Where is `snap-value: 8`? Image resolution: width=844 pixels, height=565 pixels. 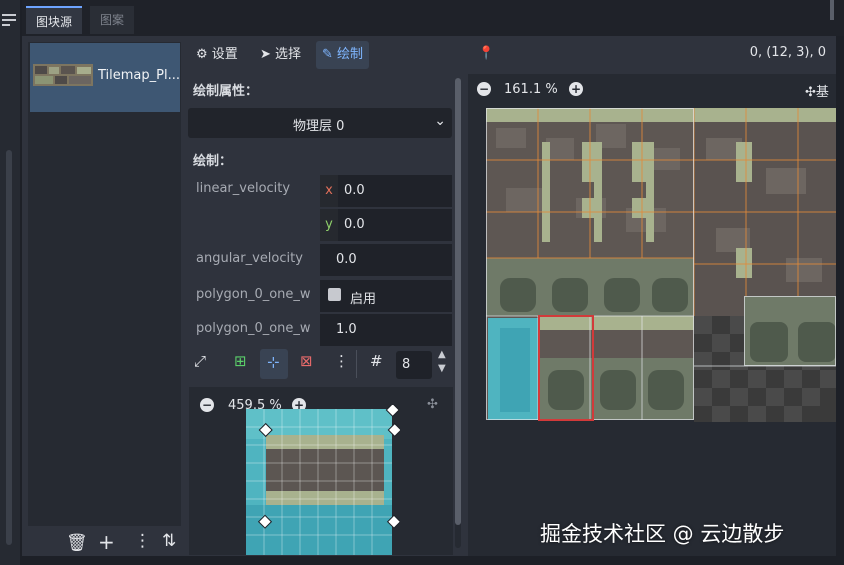
snap-value: 8 is located at coordinates (406, 364).